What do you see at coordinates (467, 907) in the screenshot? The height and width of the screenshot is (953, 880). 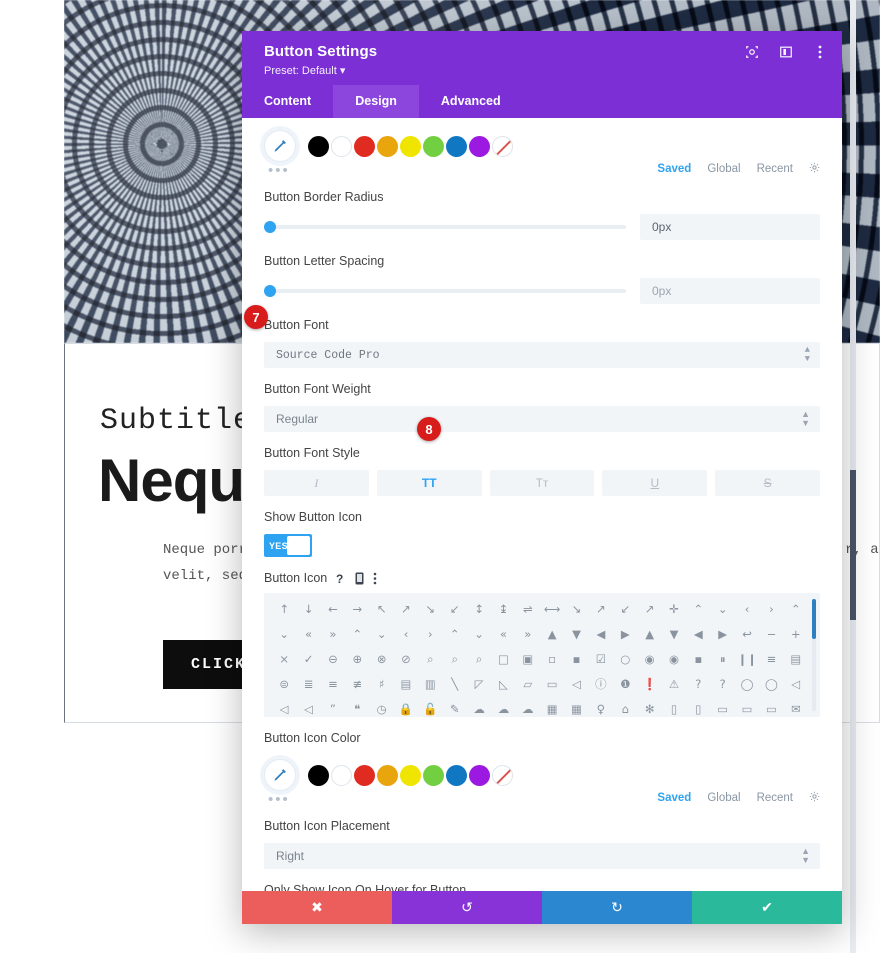 I see `undo-button: ↺` at bounding box center [467, 907].